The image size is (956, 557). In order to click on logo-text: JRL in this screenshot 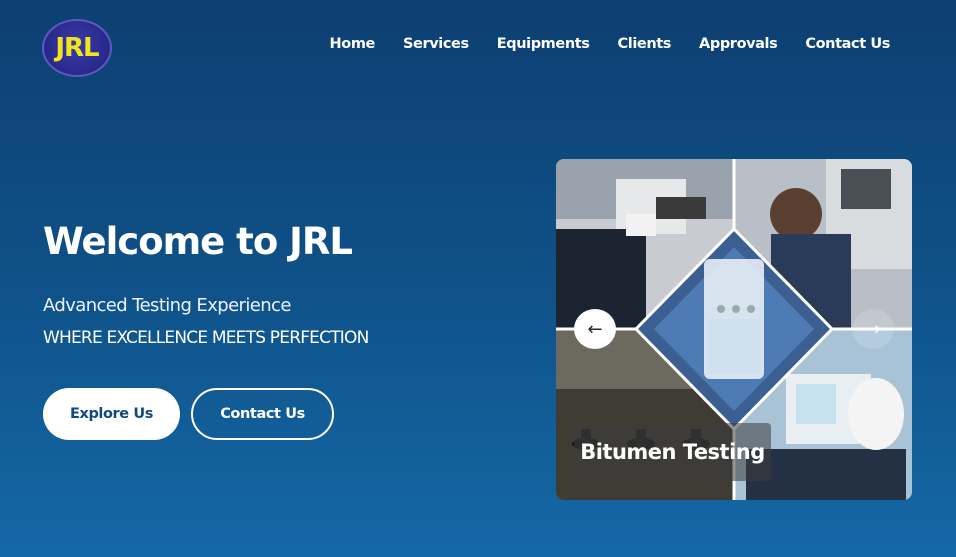, I will do `click(77, 48)`.